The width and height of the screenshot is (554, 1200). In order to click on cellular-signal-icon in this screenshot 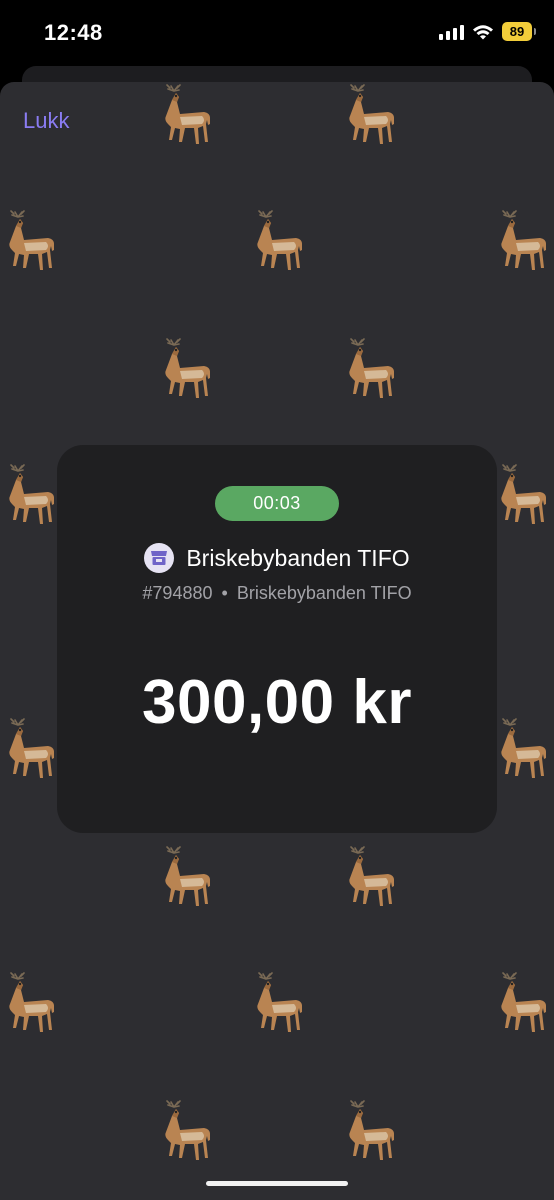, I will do `click(451, 32)`.